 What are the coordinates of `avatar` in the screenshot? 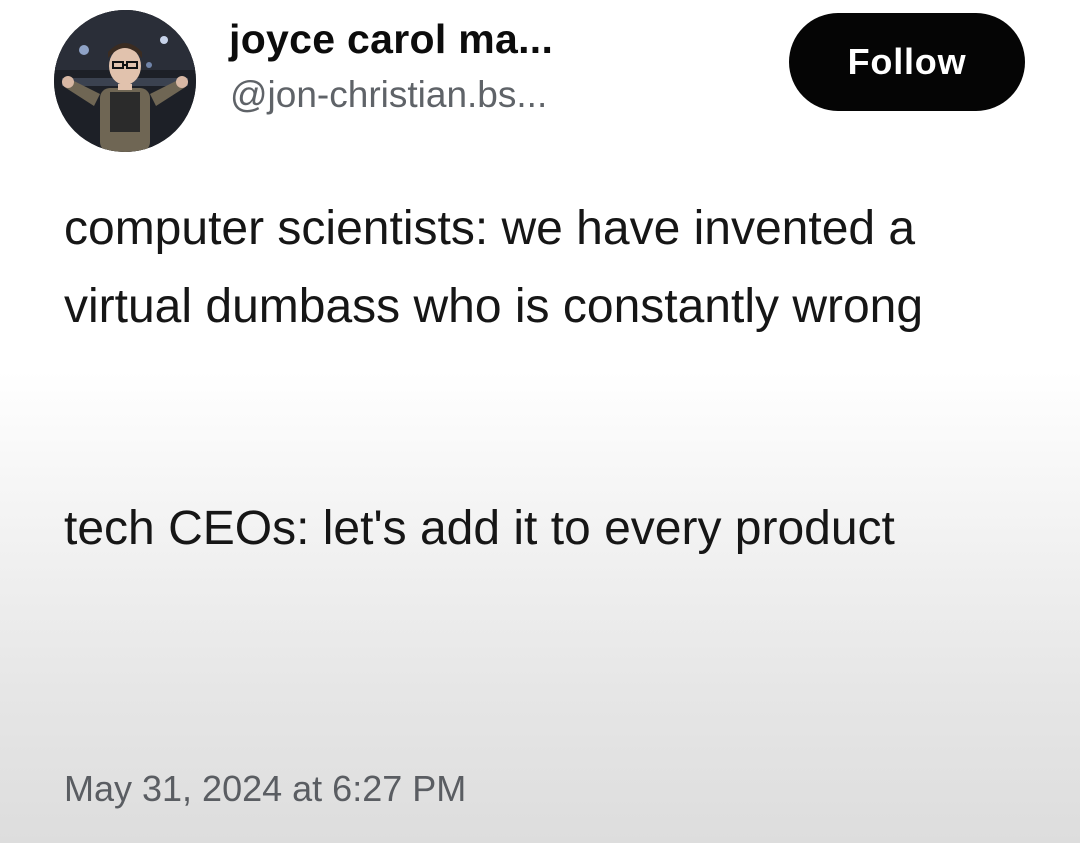 It's located at (125, 81).